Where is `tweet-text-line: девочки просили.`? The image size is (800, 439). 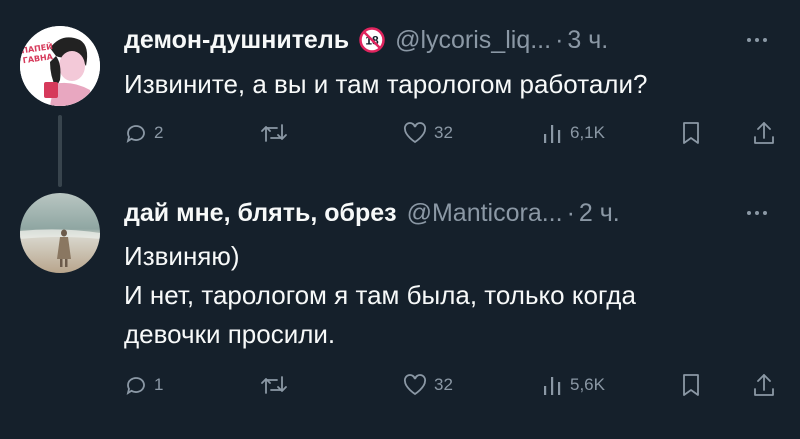
tweet-text-line: девочки просили. is located at coordinates (230, 334).